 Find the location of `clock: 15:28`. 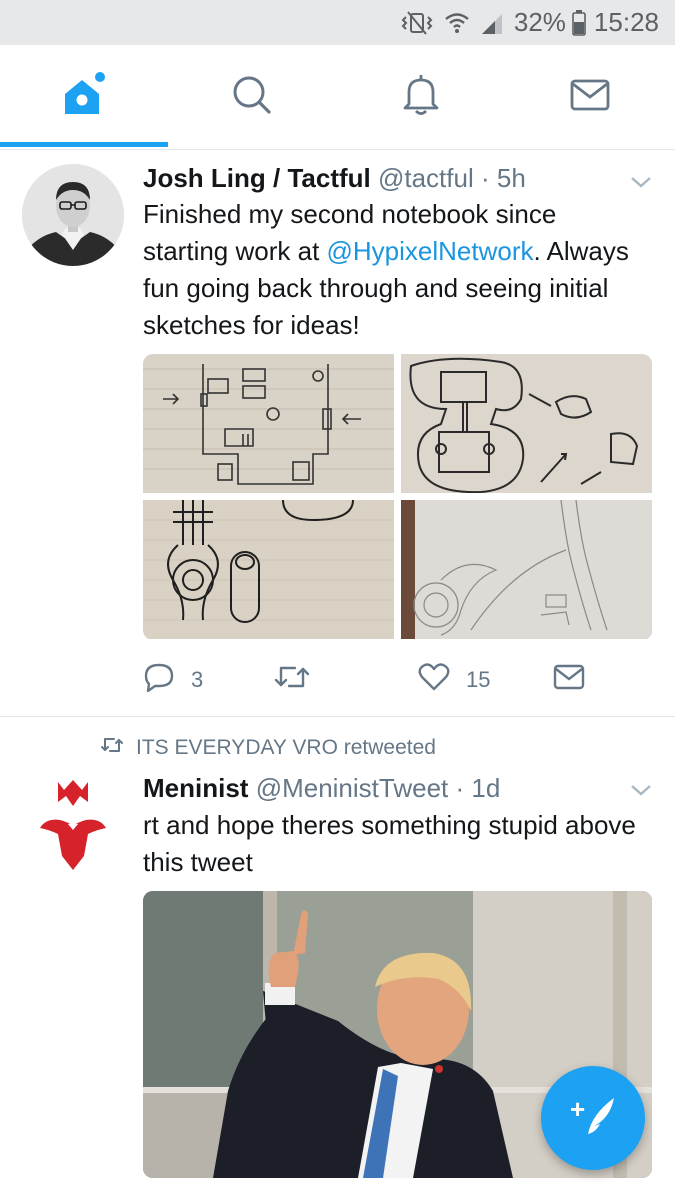

clock: 15:28 is located at coordinates (626, 22).